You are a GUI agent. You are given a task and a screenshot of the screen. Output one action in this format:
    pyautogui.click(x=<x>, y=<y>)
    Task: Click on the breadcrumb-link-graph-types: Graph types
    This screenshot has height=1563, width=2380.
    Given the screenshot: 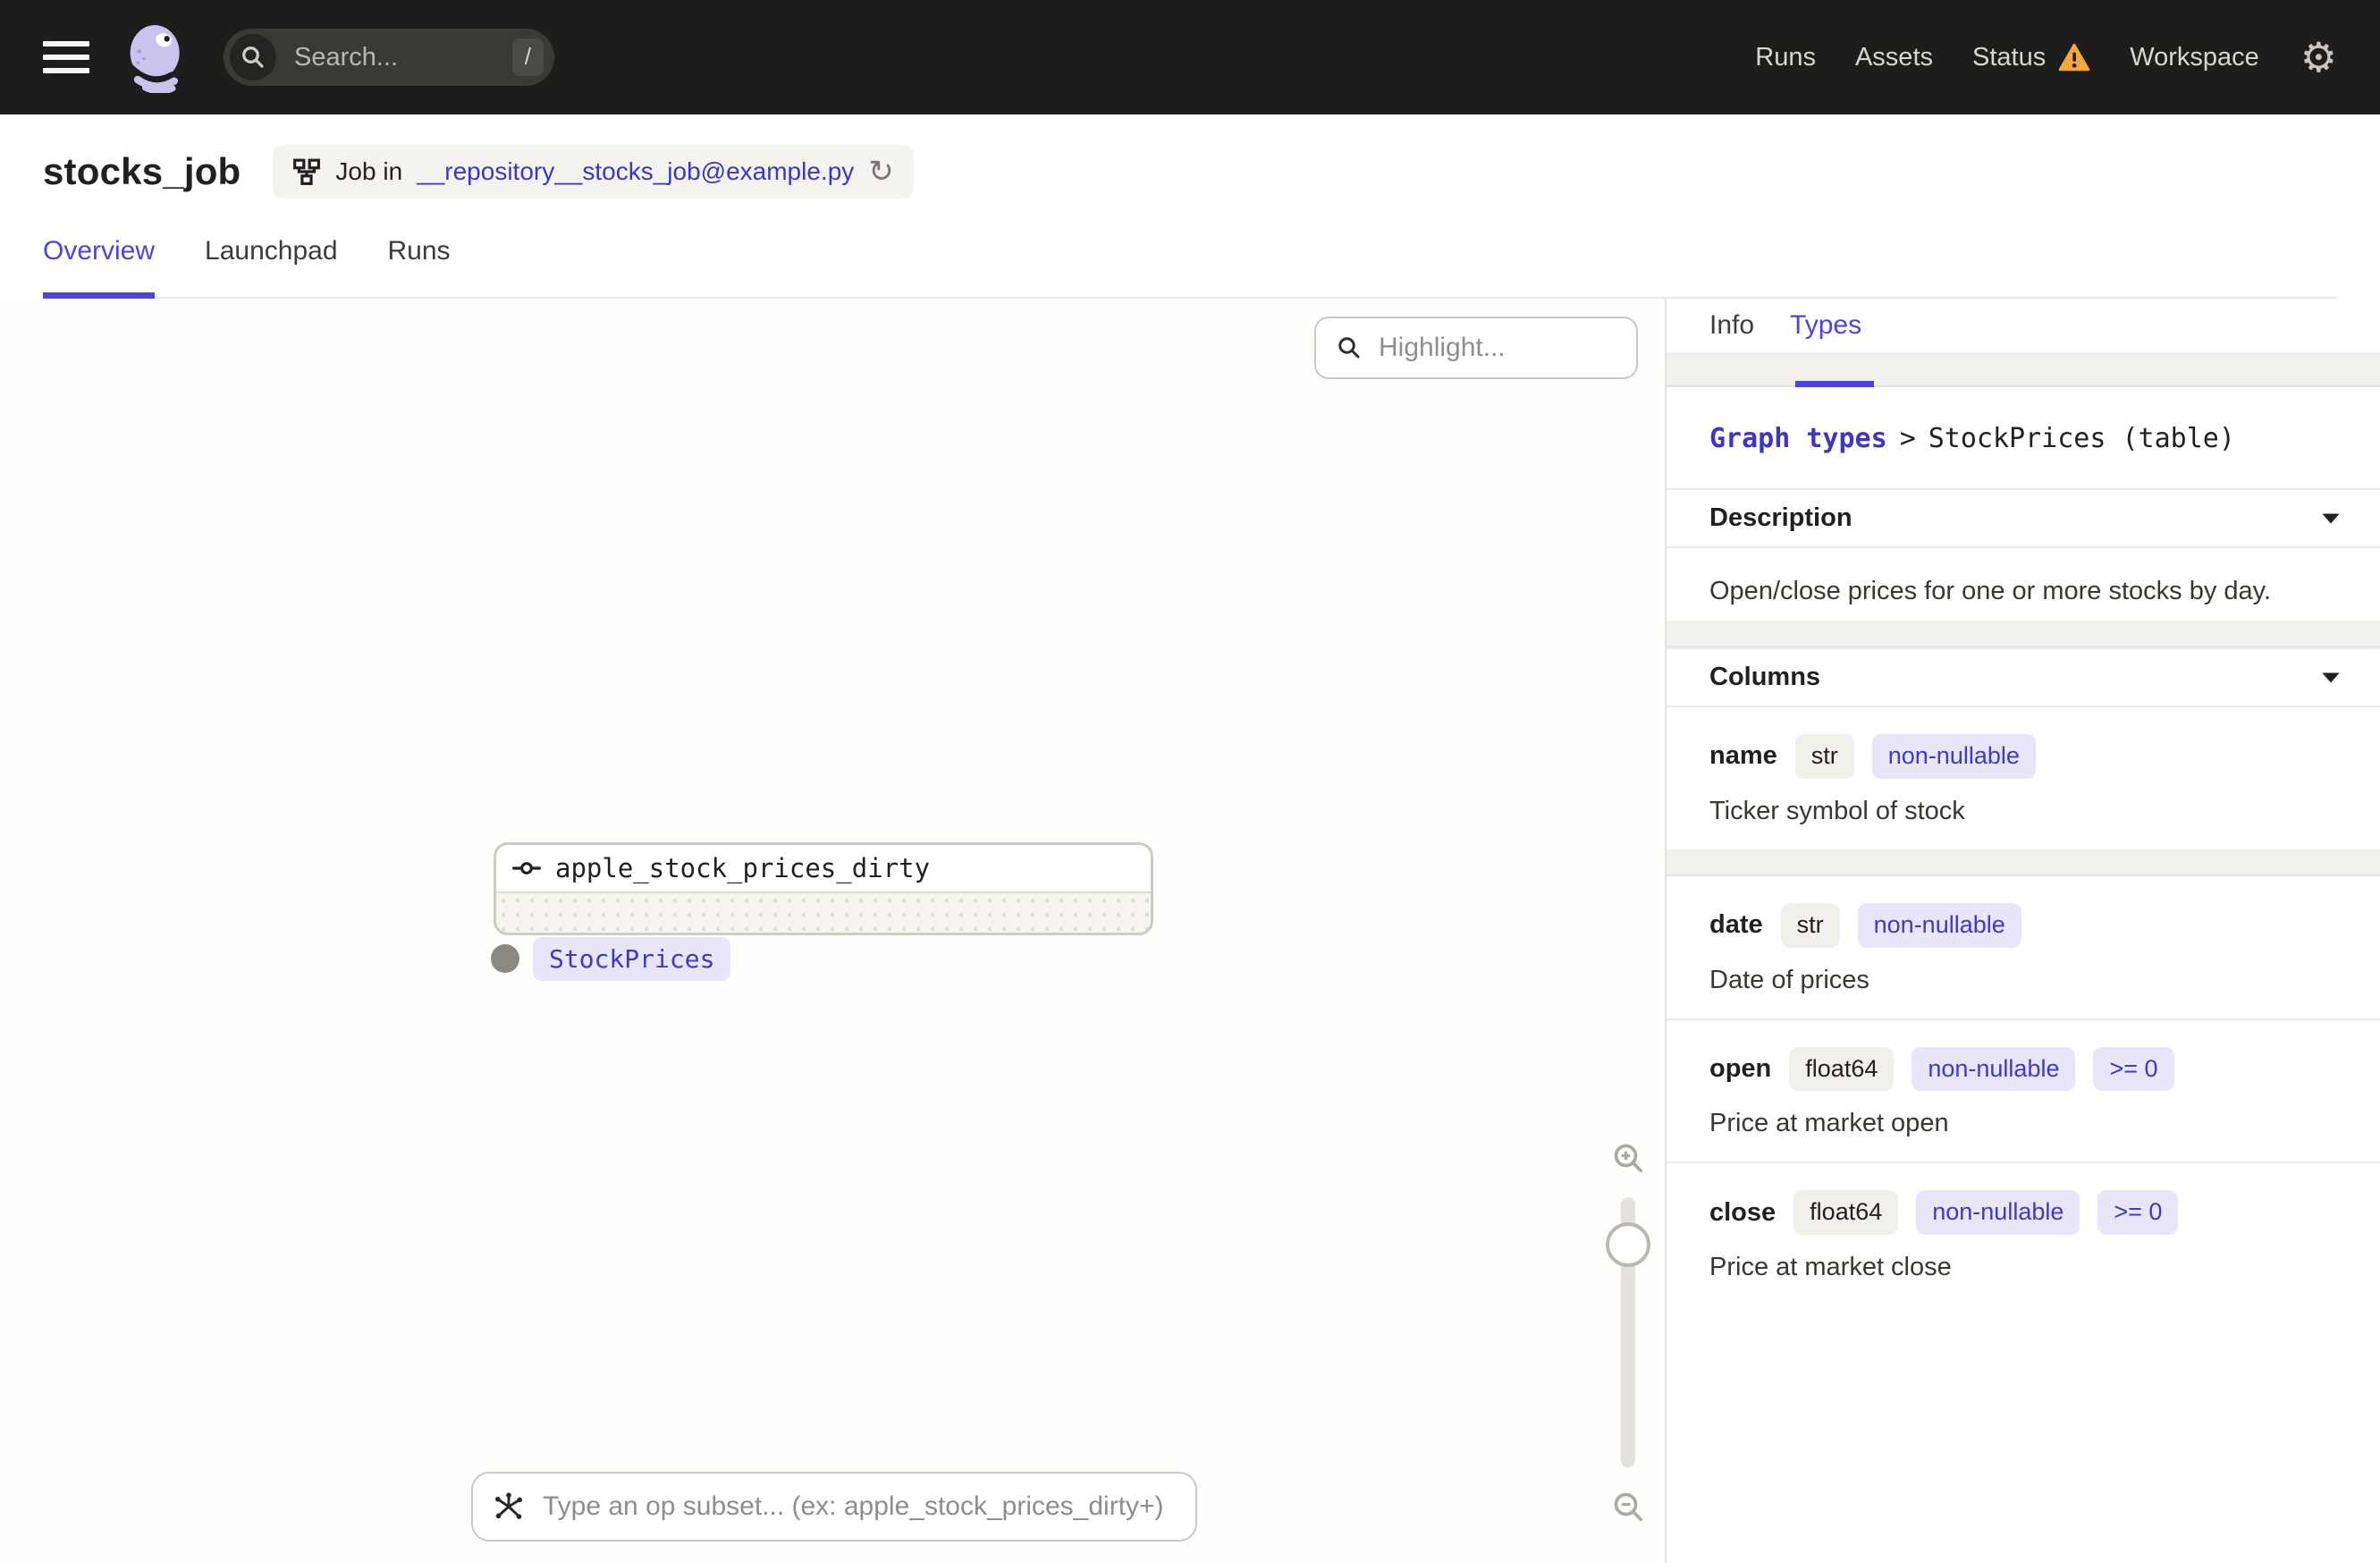 What is the action you would take?
    pyautogui.click(x=1798, y=438)
    